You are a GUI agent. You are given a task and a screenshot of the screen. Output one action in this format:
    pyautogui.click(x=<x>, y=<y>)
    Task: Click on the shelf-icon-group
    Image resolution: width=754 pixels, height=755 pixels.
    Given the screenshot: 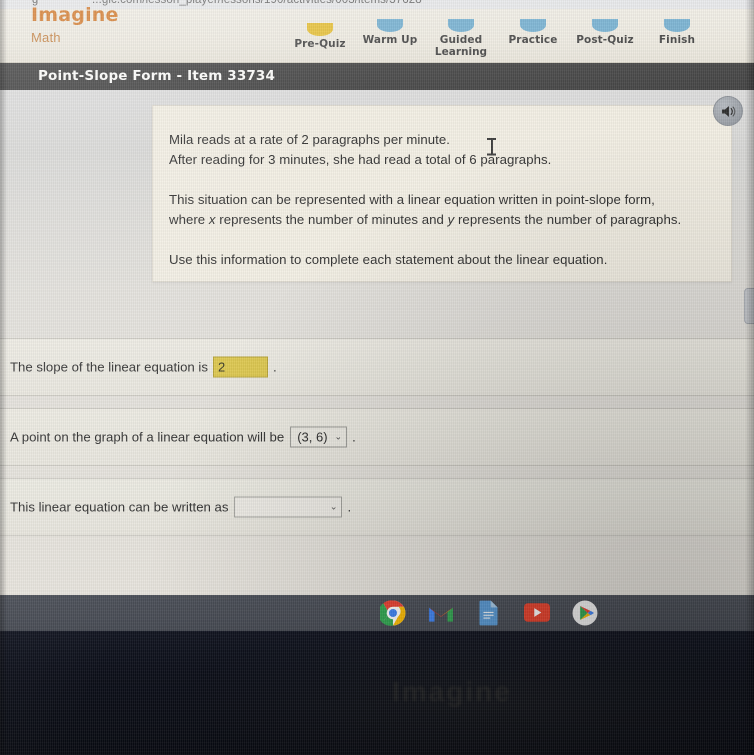 What is the action you would take?
    pyautogui.click(x=488, y=612)
    